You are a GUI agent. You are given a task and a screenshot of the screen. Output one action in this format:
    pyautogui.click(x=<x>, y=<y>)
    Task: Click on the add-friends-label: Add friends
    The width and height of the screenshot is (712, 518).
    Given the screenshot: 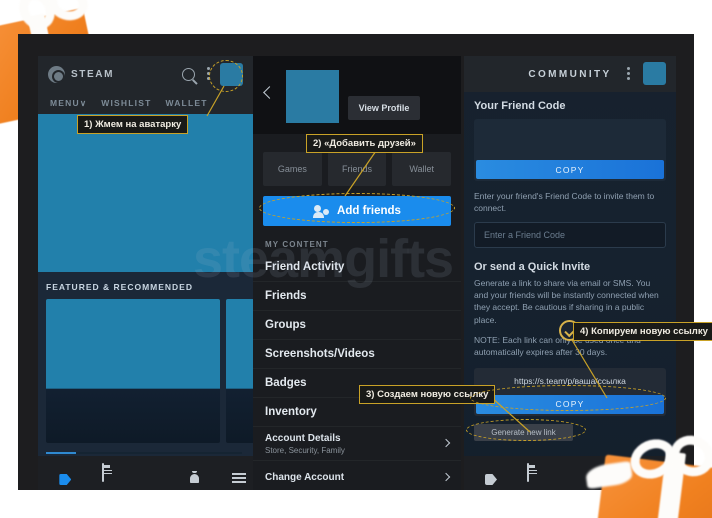 What is the action you would take?
    pyautogui.click(x=369, y=211)
    